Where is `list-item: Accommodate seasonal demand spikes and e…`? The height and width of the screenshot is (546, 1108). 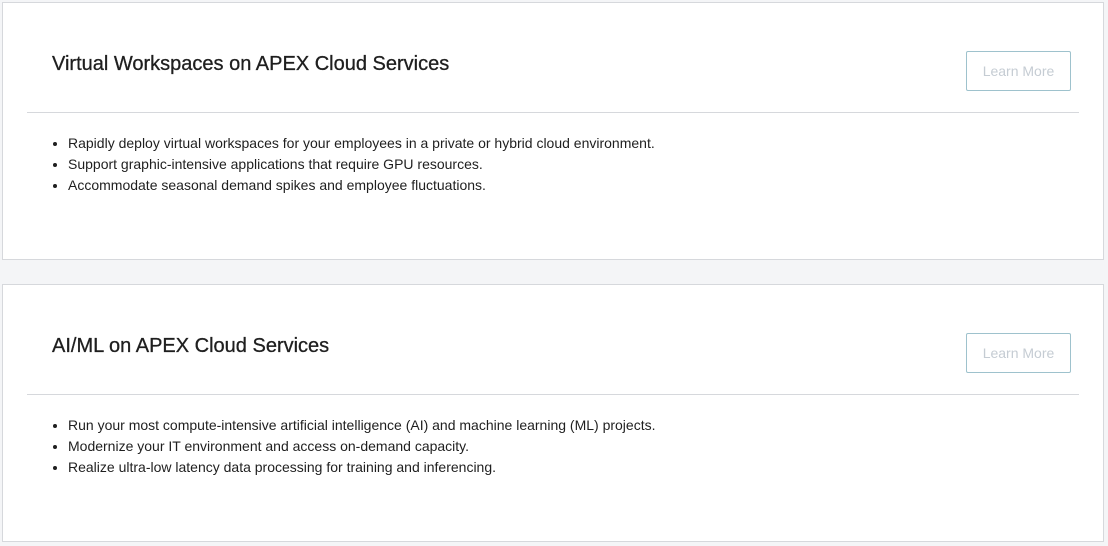
list-item: Accommodate seasonal demand spikes and e… is located at coordinates (361, 185).